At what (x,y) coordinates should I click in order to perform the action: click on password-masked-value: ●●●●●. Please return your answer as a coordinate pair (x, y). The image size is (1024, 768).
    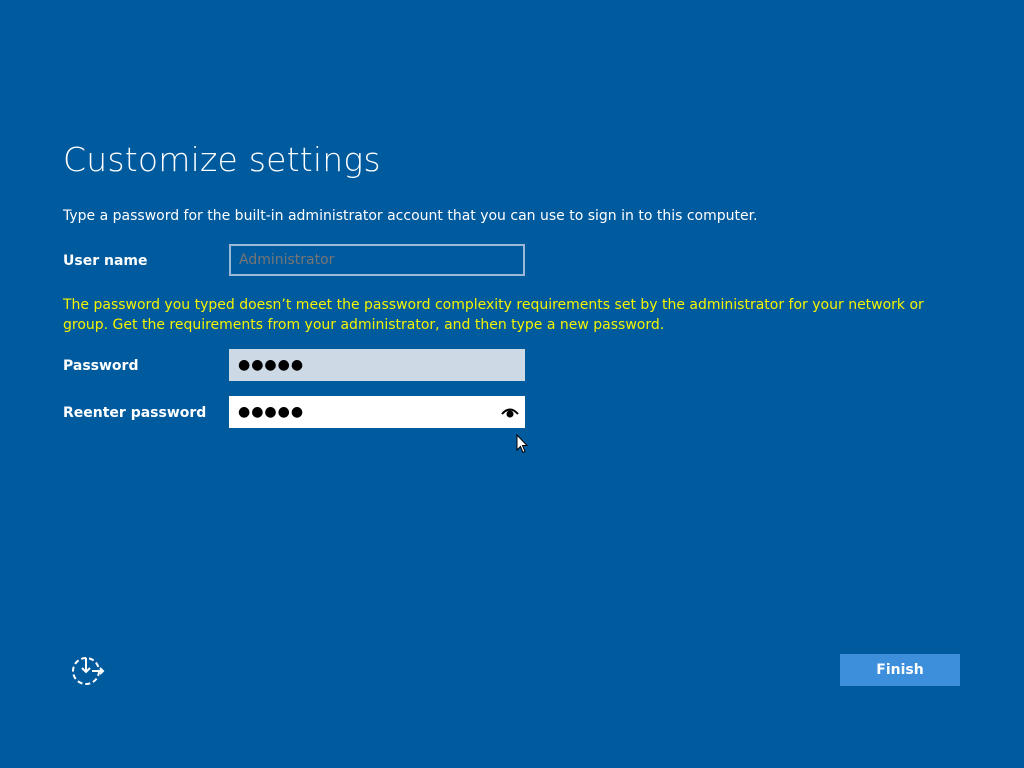
    Looking at the image, I should click on (271, 365).